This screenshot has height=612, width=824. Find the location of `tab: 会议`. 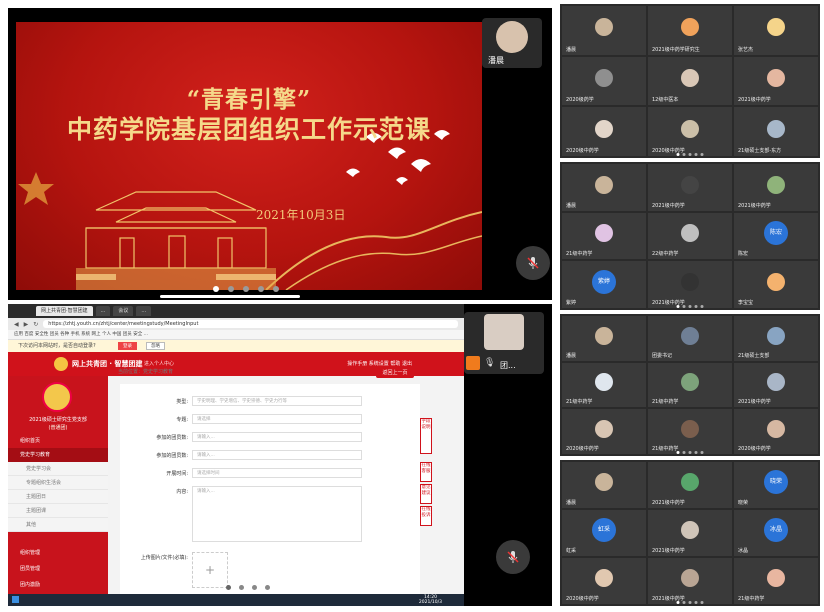

tab: 会议 is located at coordinates (123, 311).